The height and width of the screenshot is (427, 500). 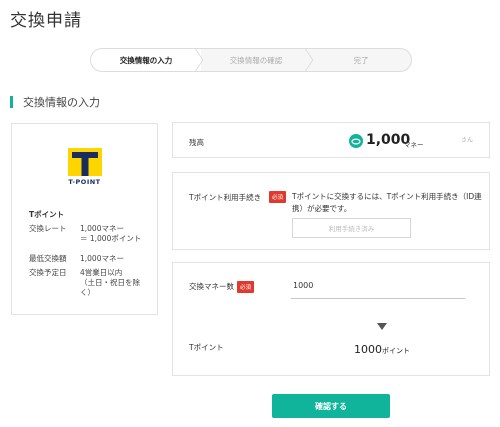 What do you see at coordinates (48, 228) in the screenshot?
I see `info-label: 交換レート` at bounding box center [48, 228].